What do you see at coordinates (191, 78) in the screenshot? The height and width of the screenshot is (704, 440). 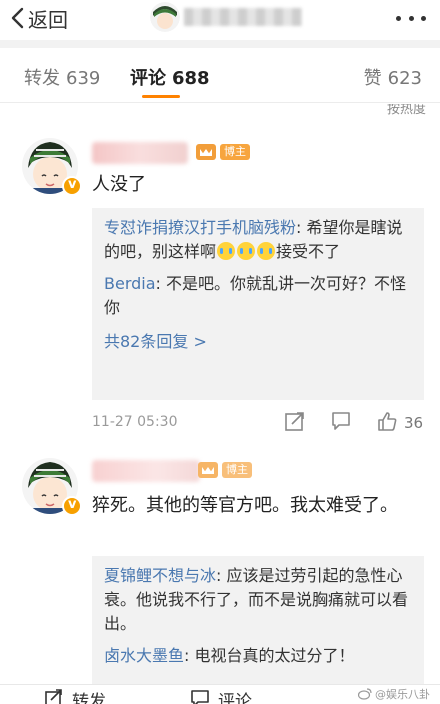 I see `tab-comment-count: 688` at bounding box center [191, 78].